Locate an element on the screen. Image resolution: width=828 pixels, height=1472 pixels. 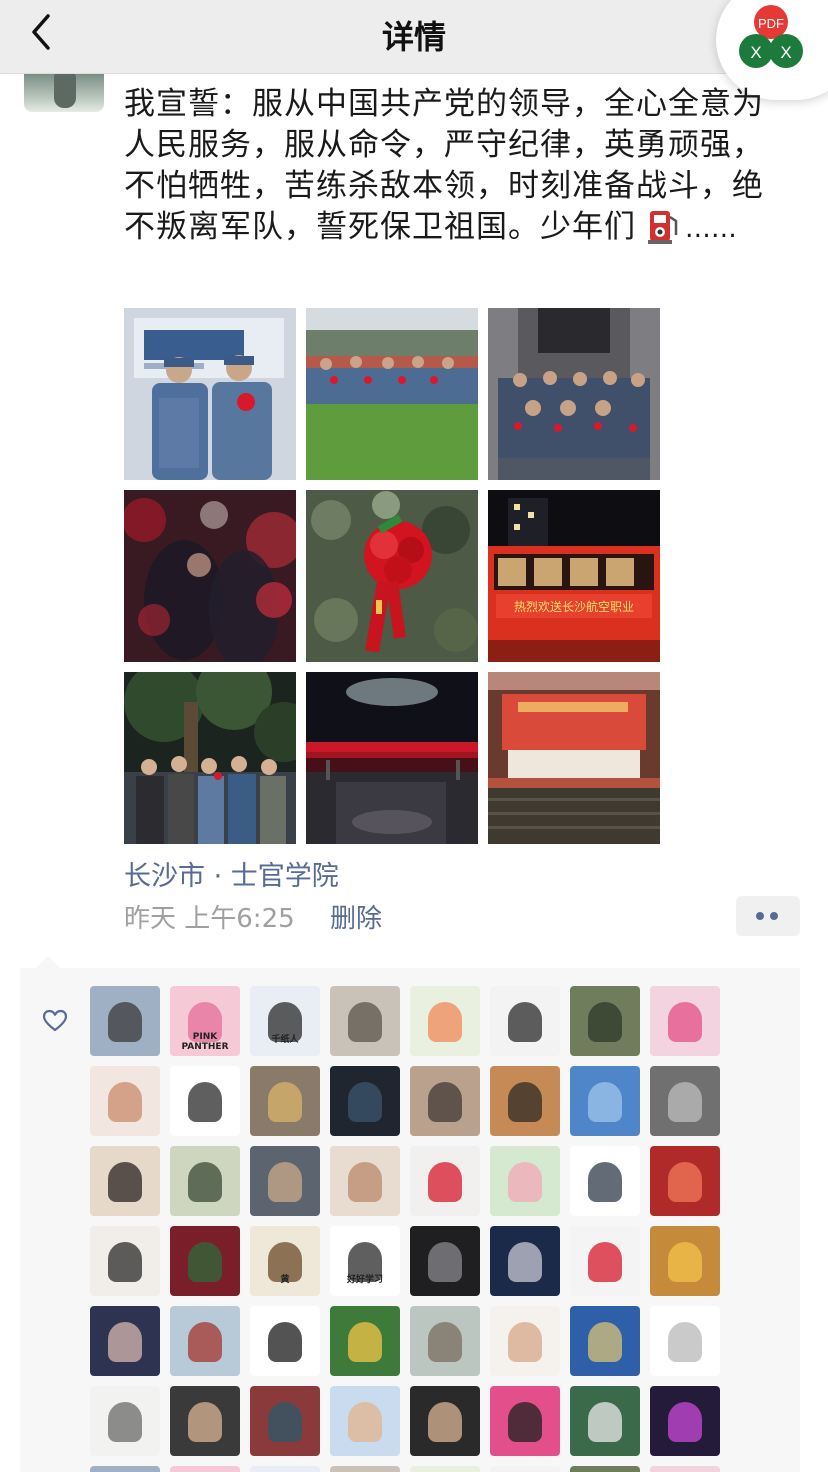
photo-auditorium is located at coordinates (574, 758).